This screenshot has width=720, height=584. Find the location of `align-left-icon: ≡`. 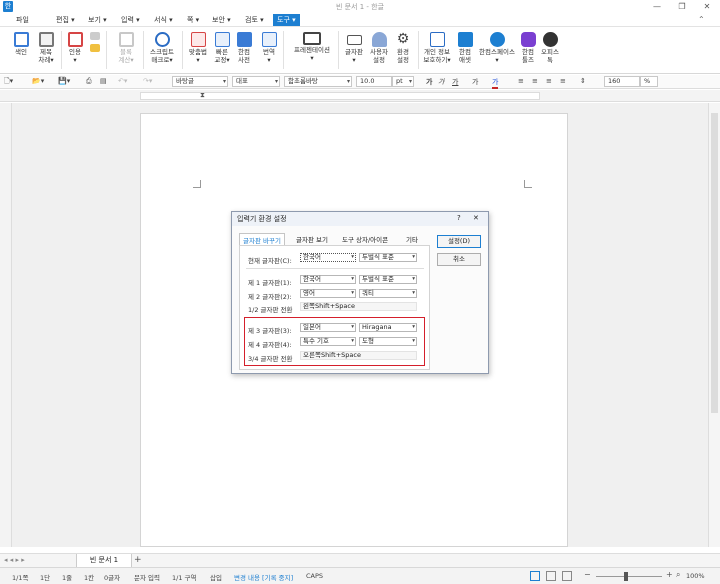

align-left-icon: ≡ is located at coordinates (521, 81).